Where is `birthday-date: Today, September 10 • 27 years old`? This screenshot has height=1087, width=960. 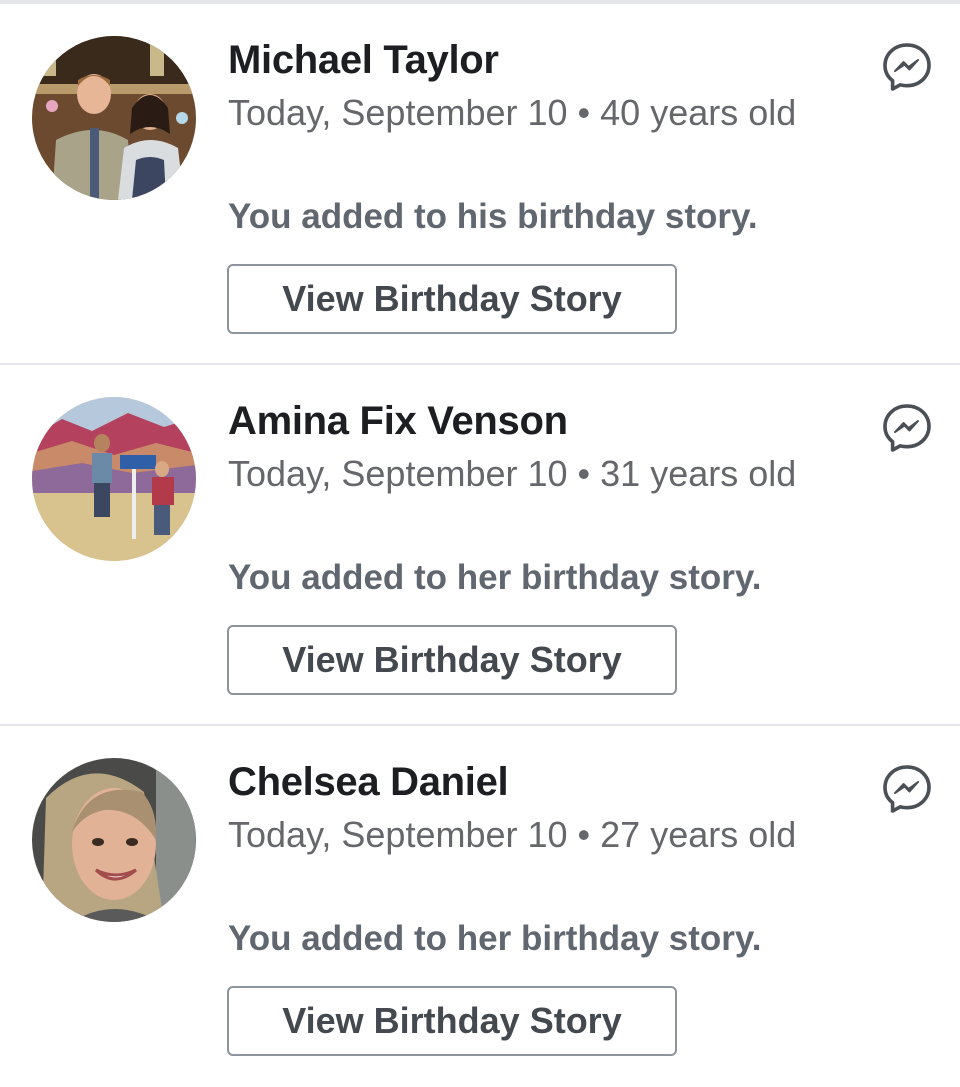
birthday-date: Today, September 10 • 27 years old is located at coordinates (512, 834).